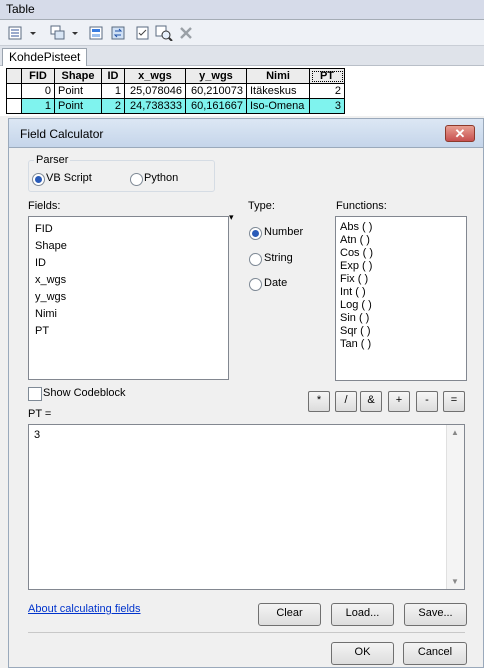 The width and height of the screenshot is (484, 668). I want to click on multiply-button: *, so click(319, 401).